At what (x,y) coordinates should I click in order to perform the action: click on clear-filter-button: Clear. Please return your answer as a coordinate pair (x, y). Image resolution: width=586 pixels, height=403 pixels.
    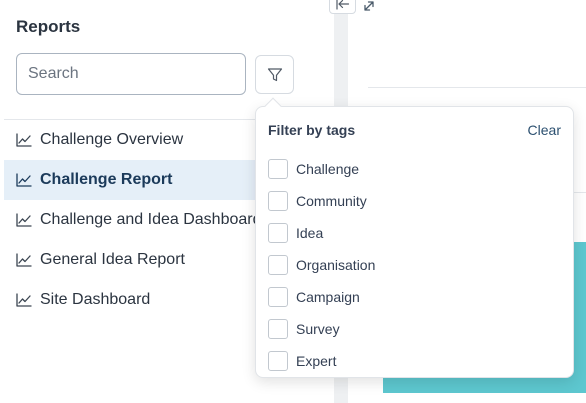
    Looking at the image, I should click on (544, 130).